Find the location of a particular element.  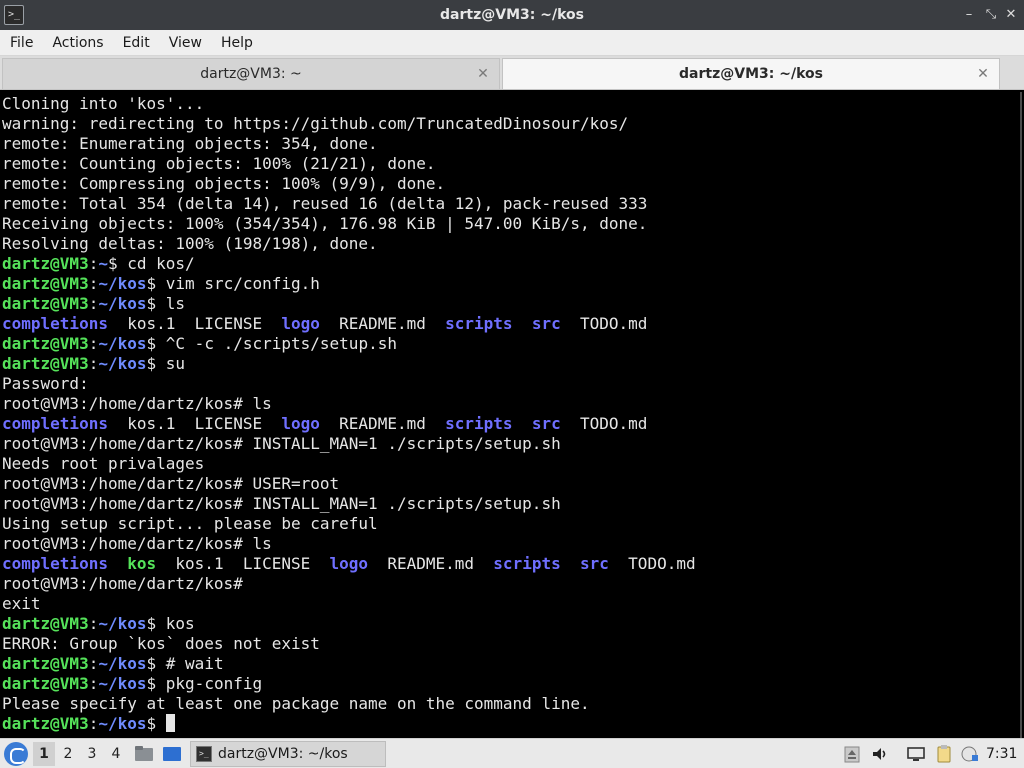

terminal-line: root@VM3:/home/dartz/kos# ls is located at coordinates (511, 544).